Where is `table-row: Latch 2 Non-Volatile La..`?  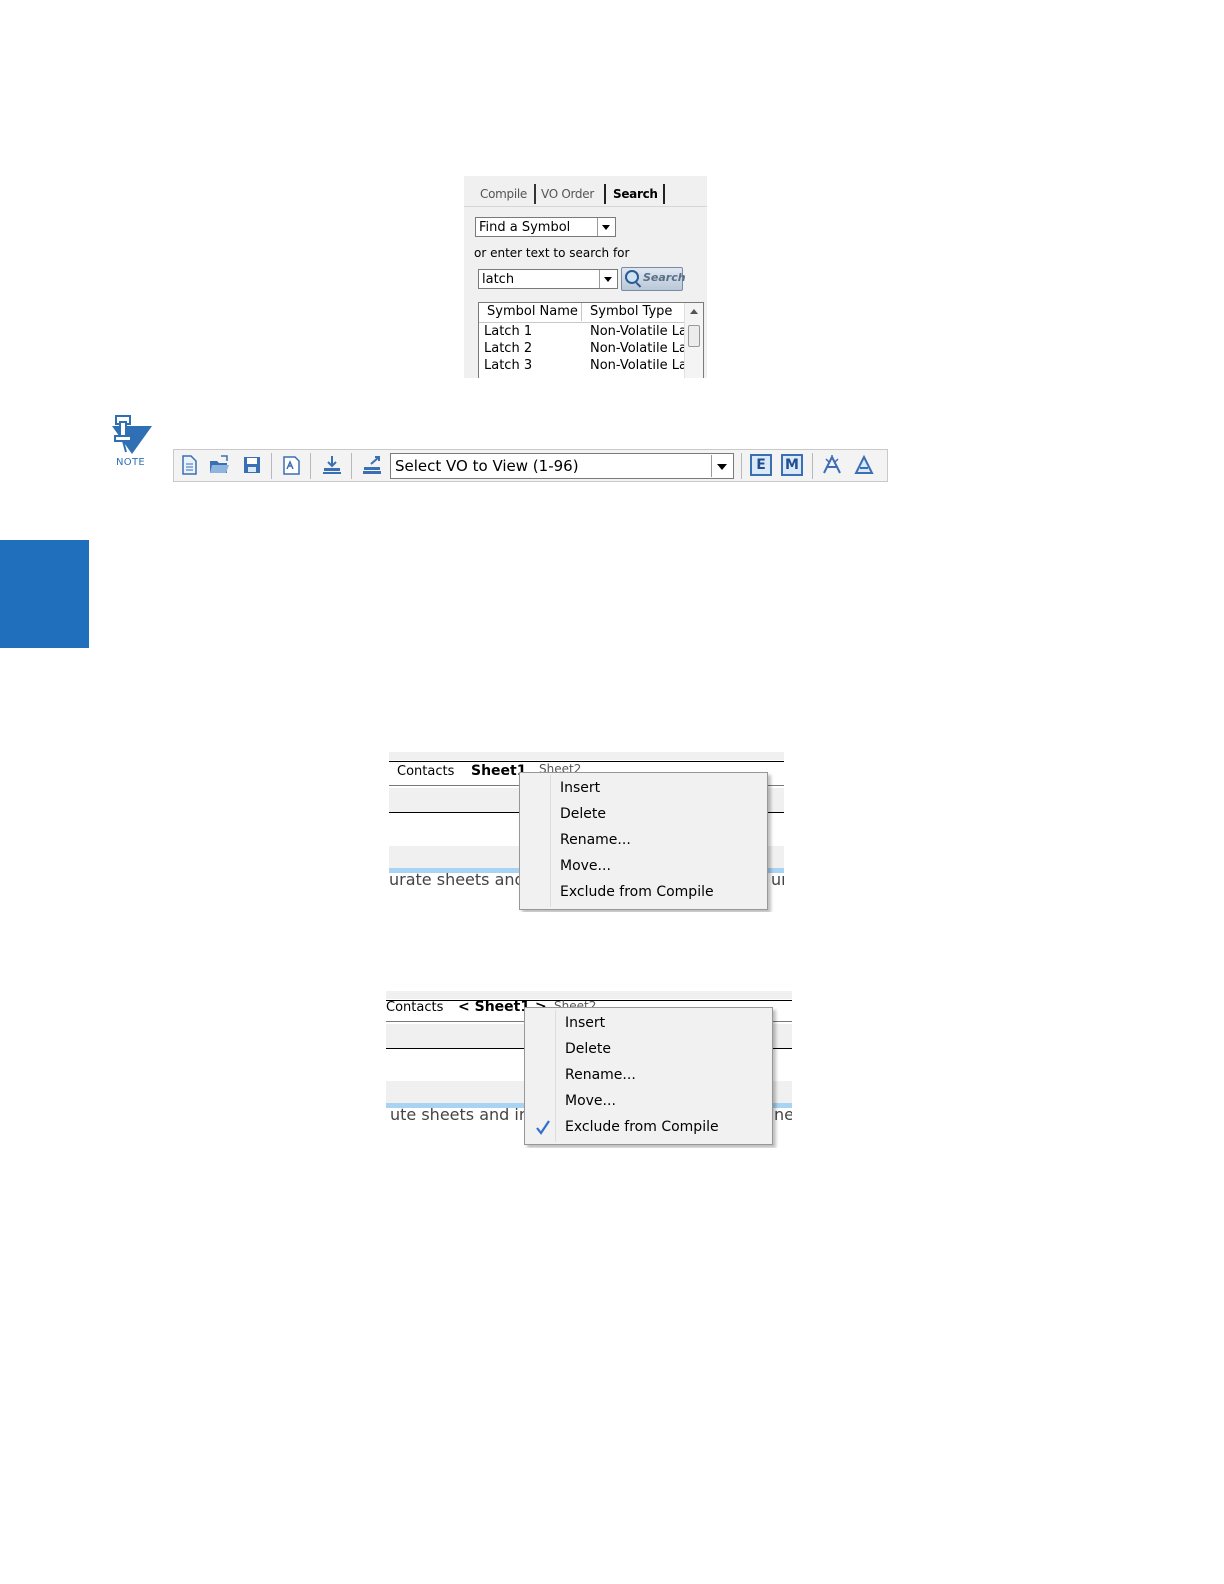
table-row: Latch 2 Non-Volatile La.. is located at coordinates (587, 348).